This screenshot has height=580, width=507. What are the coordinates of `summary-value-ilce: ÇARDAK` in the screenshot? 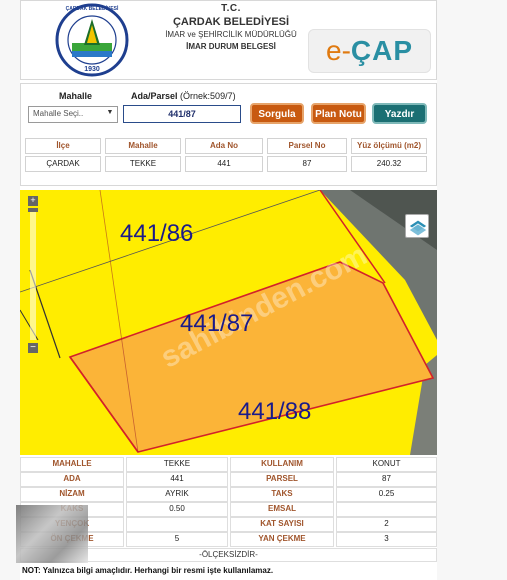 It's located at (63, 164).